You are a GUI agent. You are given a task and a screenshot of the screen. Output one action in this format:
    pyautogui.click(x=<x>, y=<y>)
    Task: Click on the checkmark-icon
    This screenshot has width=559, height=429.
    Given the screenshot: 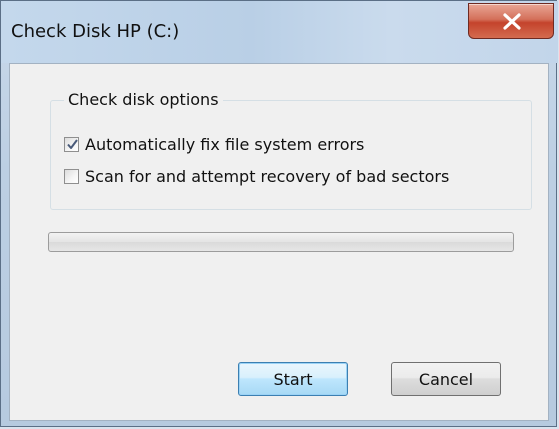 What is the action you would take?
    pyautogui.click(x=72, y=143)
    